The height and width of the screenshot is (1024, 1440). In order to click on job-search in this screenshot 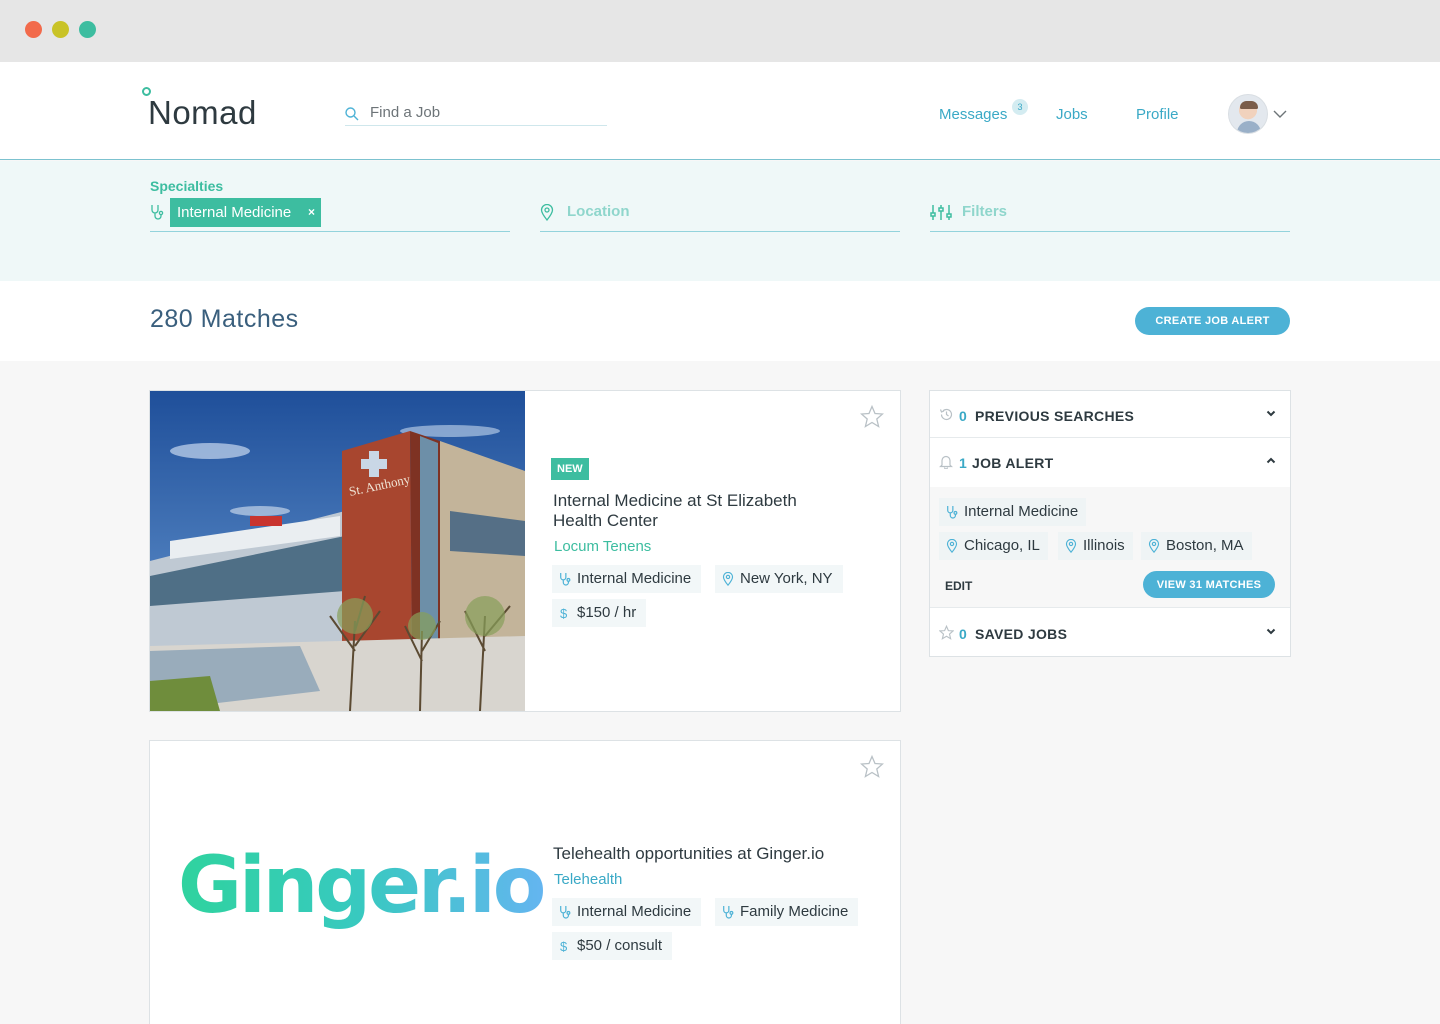, I will do `click(476, 115)`.